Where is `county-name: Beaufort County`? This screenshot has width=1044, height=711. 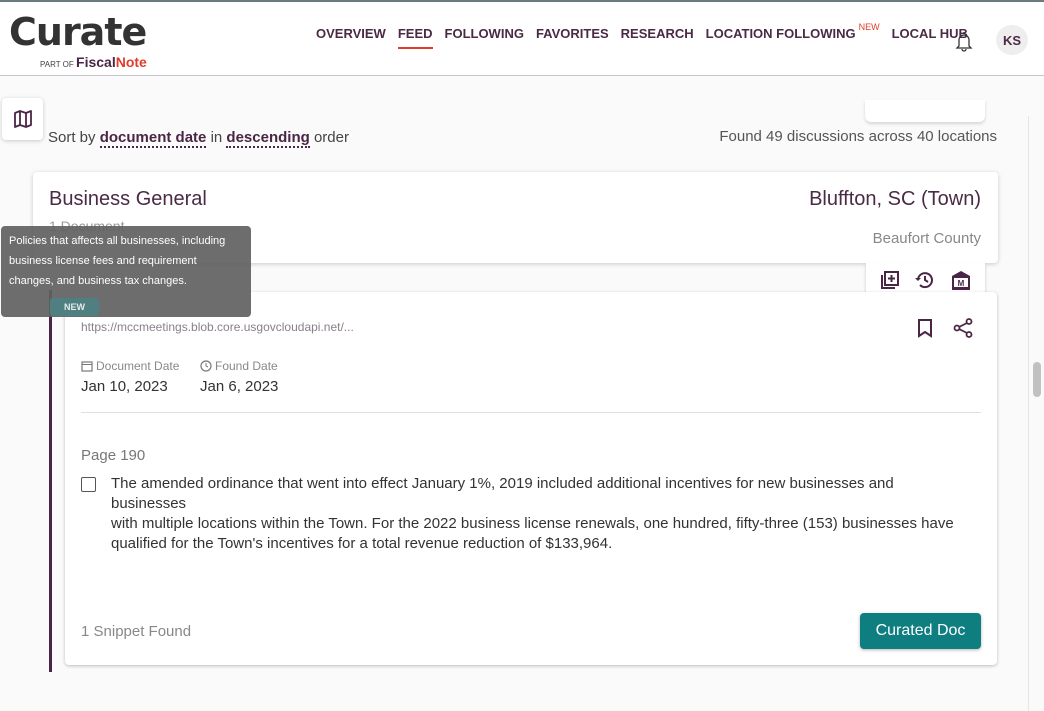 county-name: Beaufort County is located at coordinates (926, 238).